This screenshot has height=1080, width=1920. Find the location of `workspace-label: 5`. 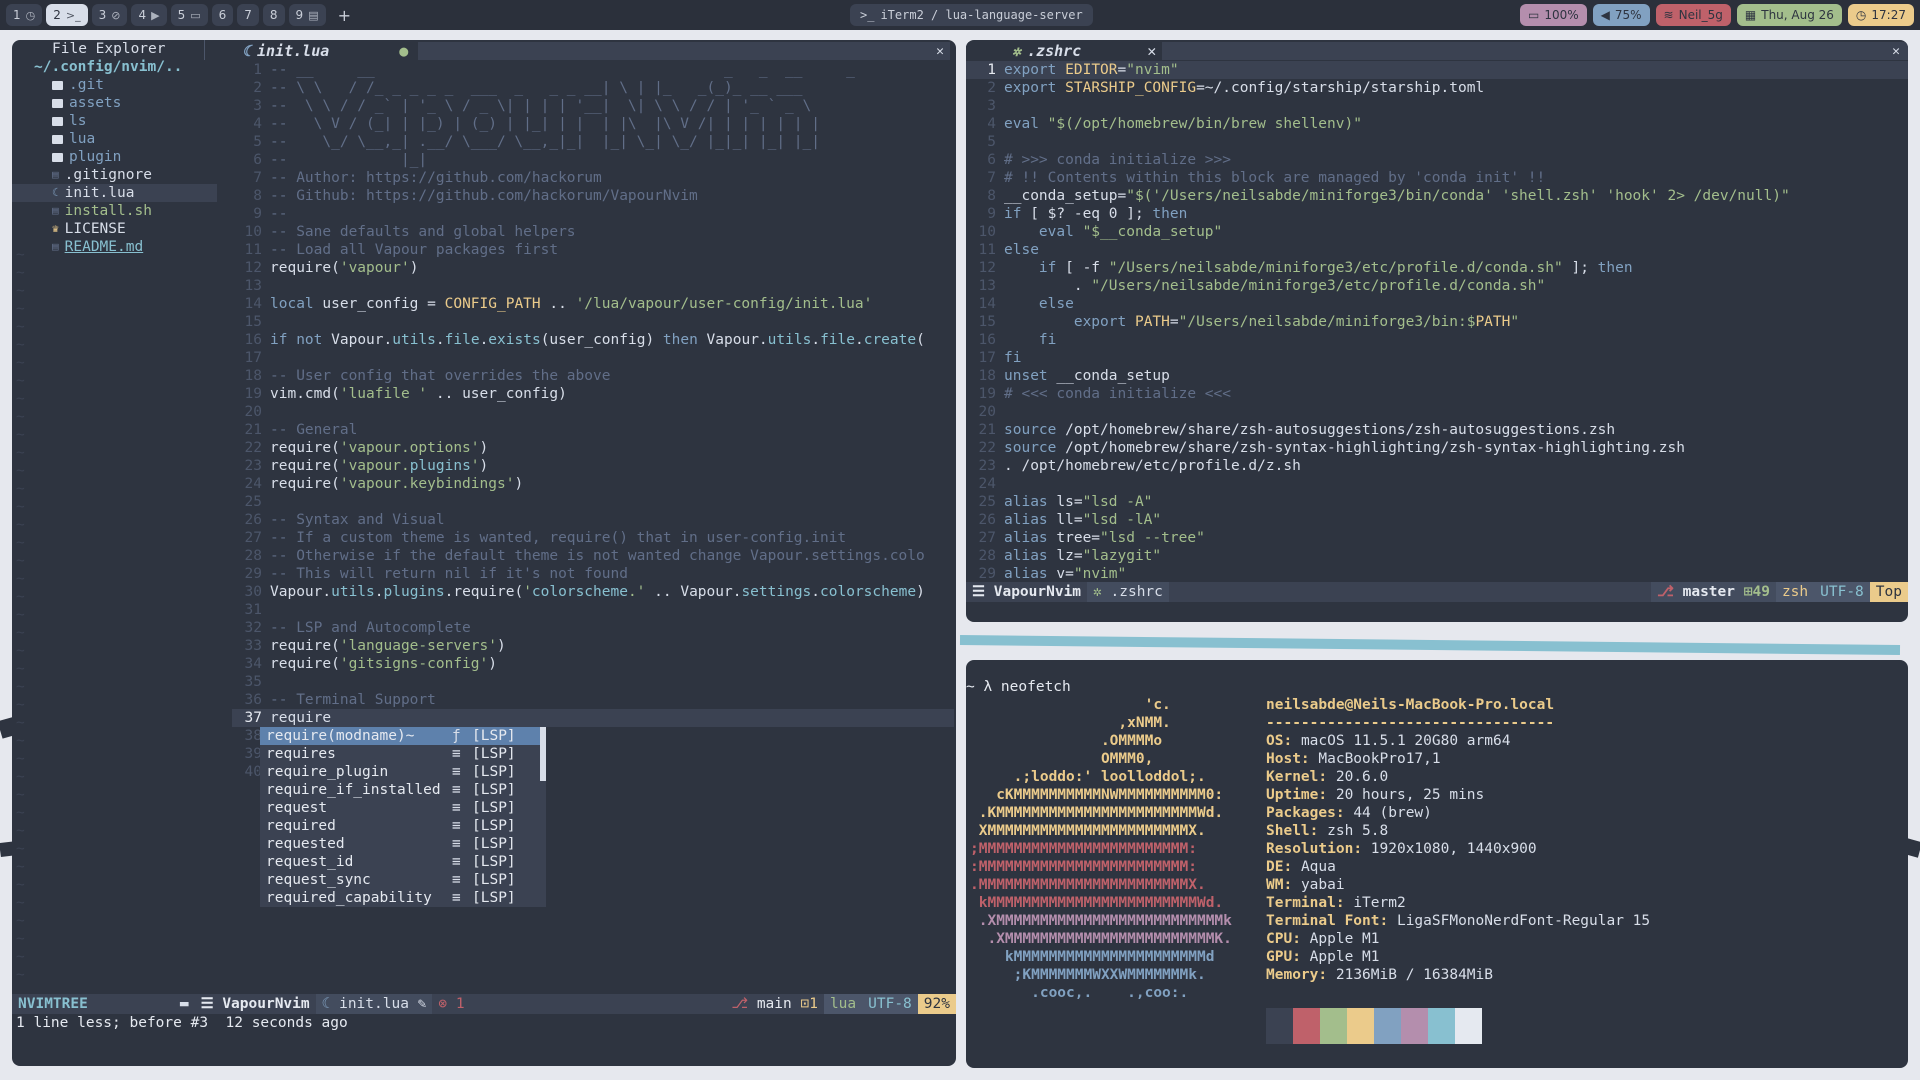

workspace-label: 5 is located at coordinates (181, 15).